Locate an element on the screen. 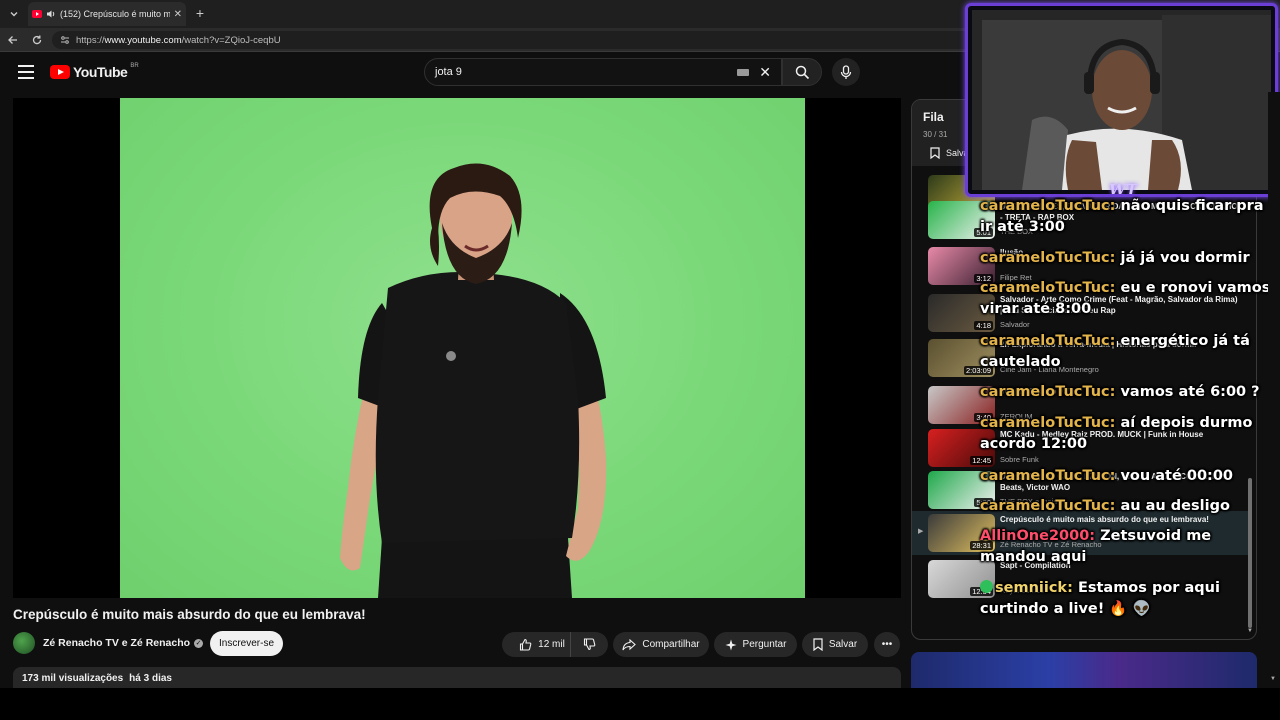 The width and height of the screenshot is (1280, 720). chat-message: carameloTucTuc: au au desligo is located at coordinates (1105, 506).